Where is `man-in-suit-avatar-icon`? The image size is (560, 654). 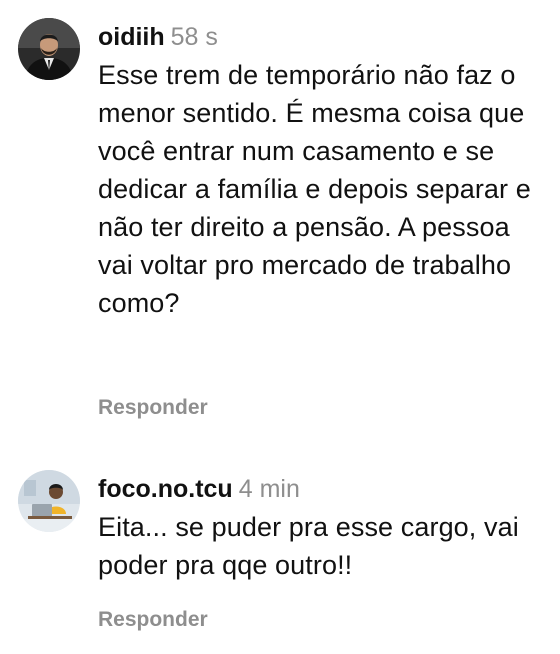 man-in-suit-avatar-icon is located at coordinates (49, 49).